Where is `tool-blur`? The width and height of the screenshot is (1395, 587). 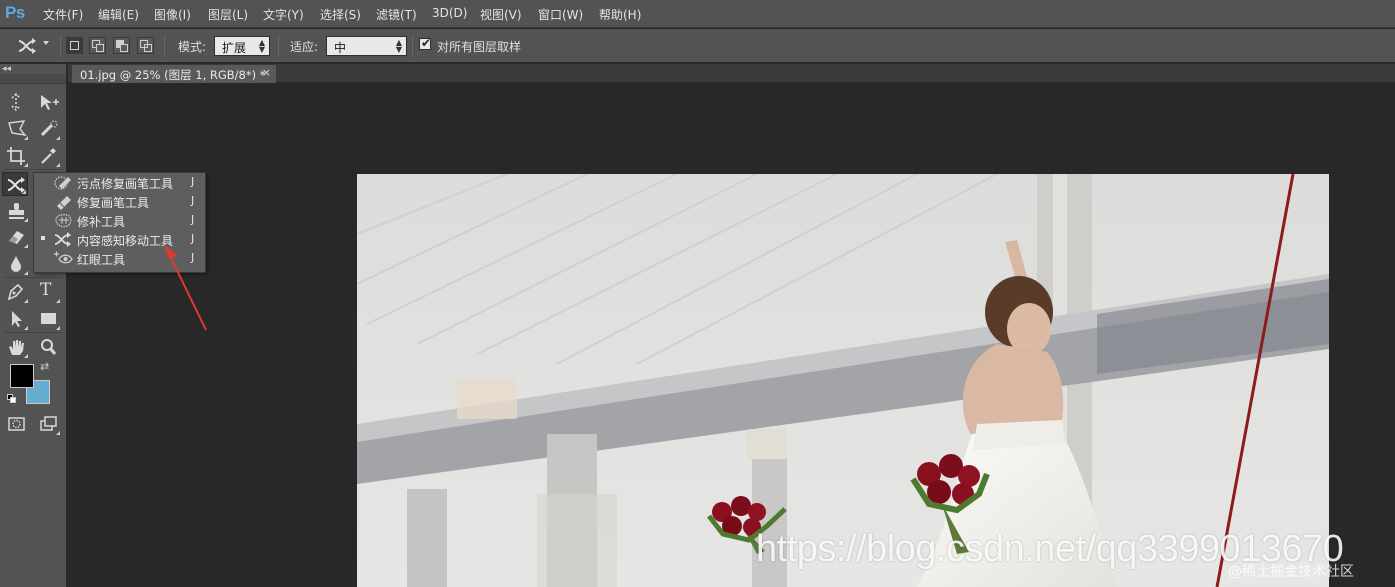 tool-blur is located at coordinates (16, 264).